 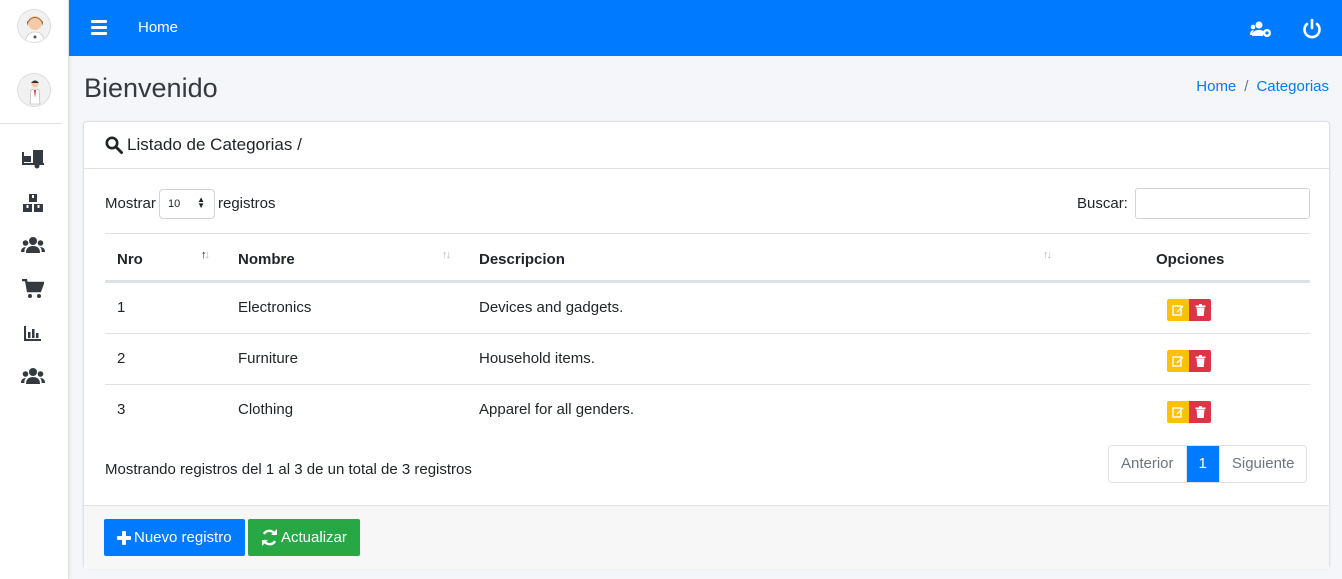 I want to click on new-record-label: Nuevo registro, so click(x=183, y=537).